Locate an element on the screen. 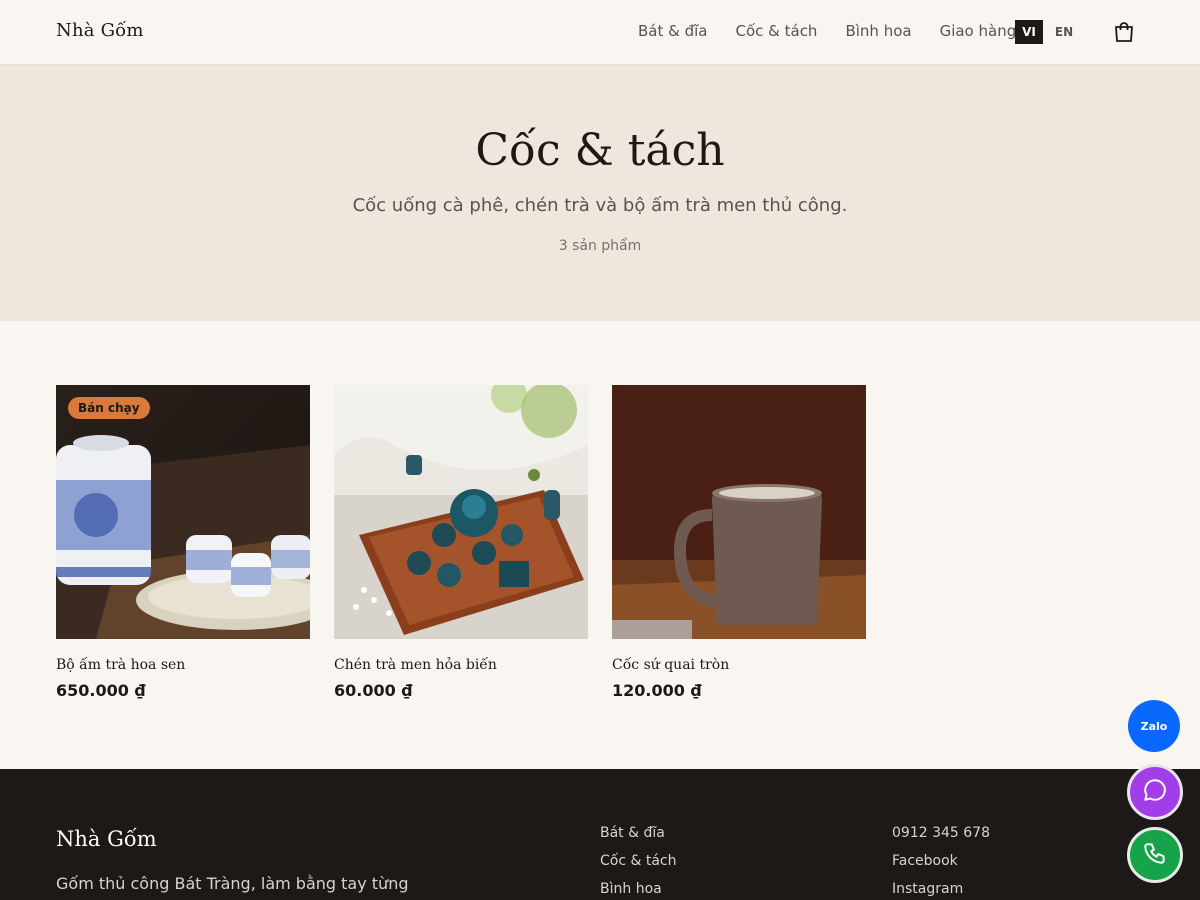 The width and height of the screenshot is (1200, 900). product-card: Chén trà men hỏa biến 60.000 ₫ is located at coordinates (461, 542).